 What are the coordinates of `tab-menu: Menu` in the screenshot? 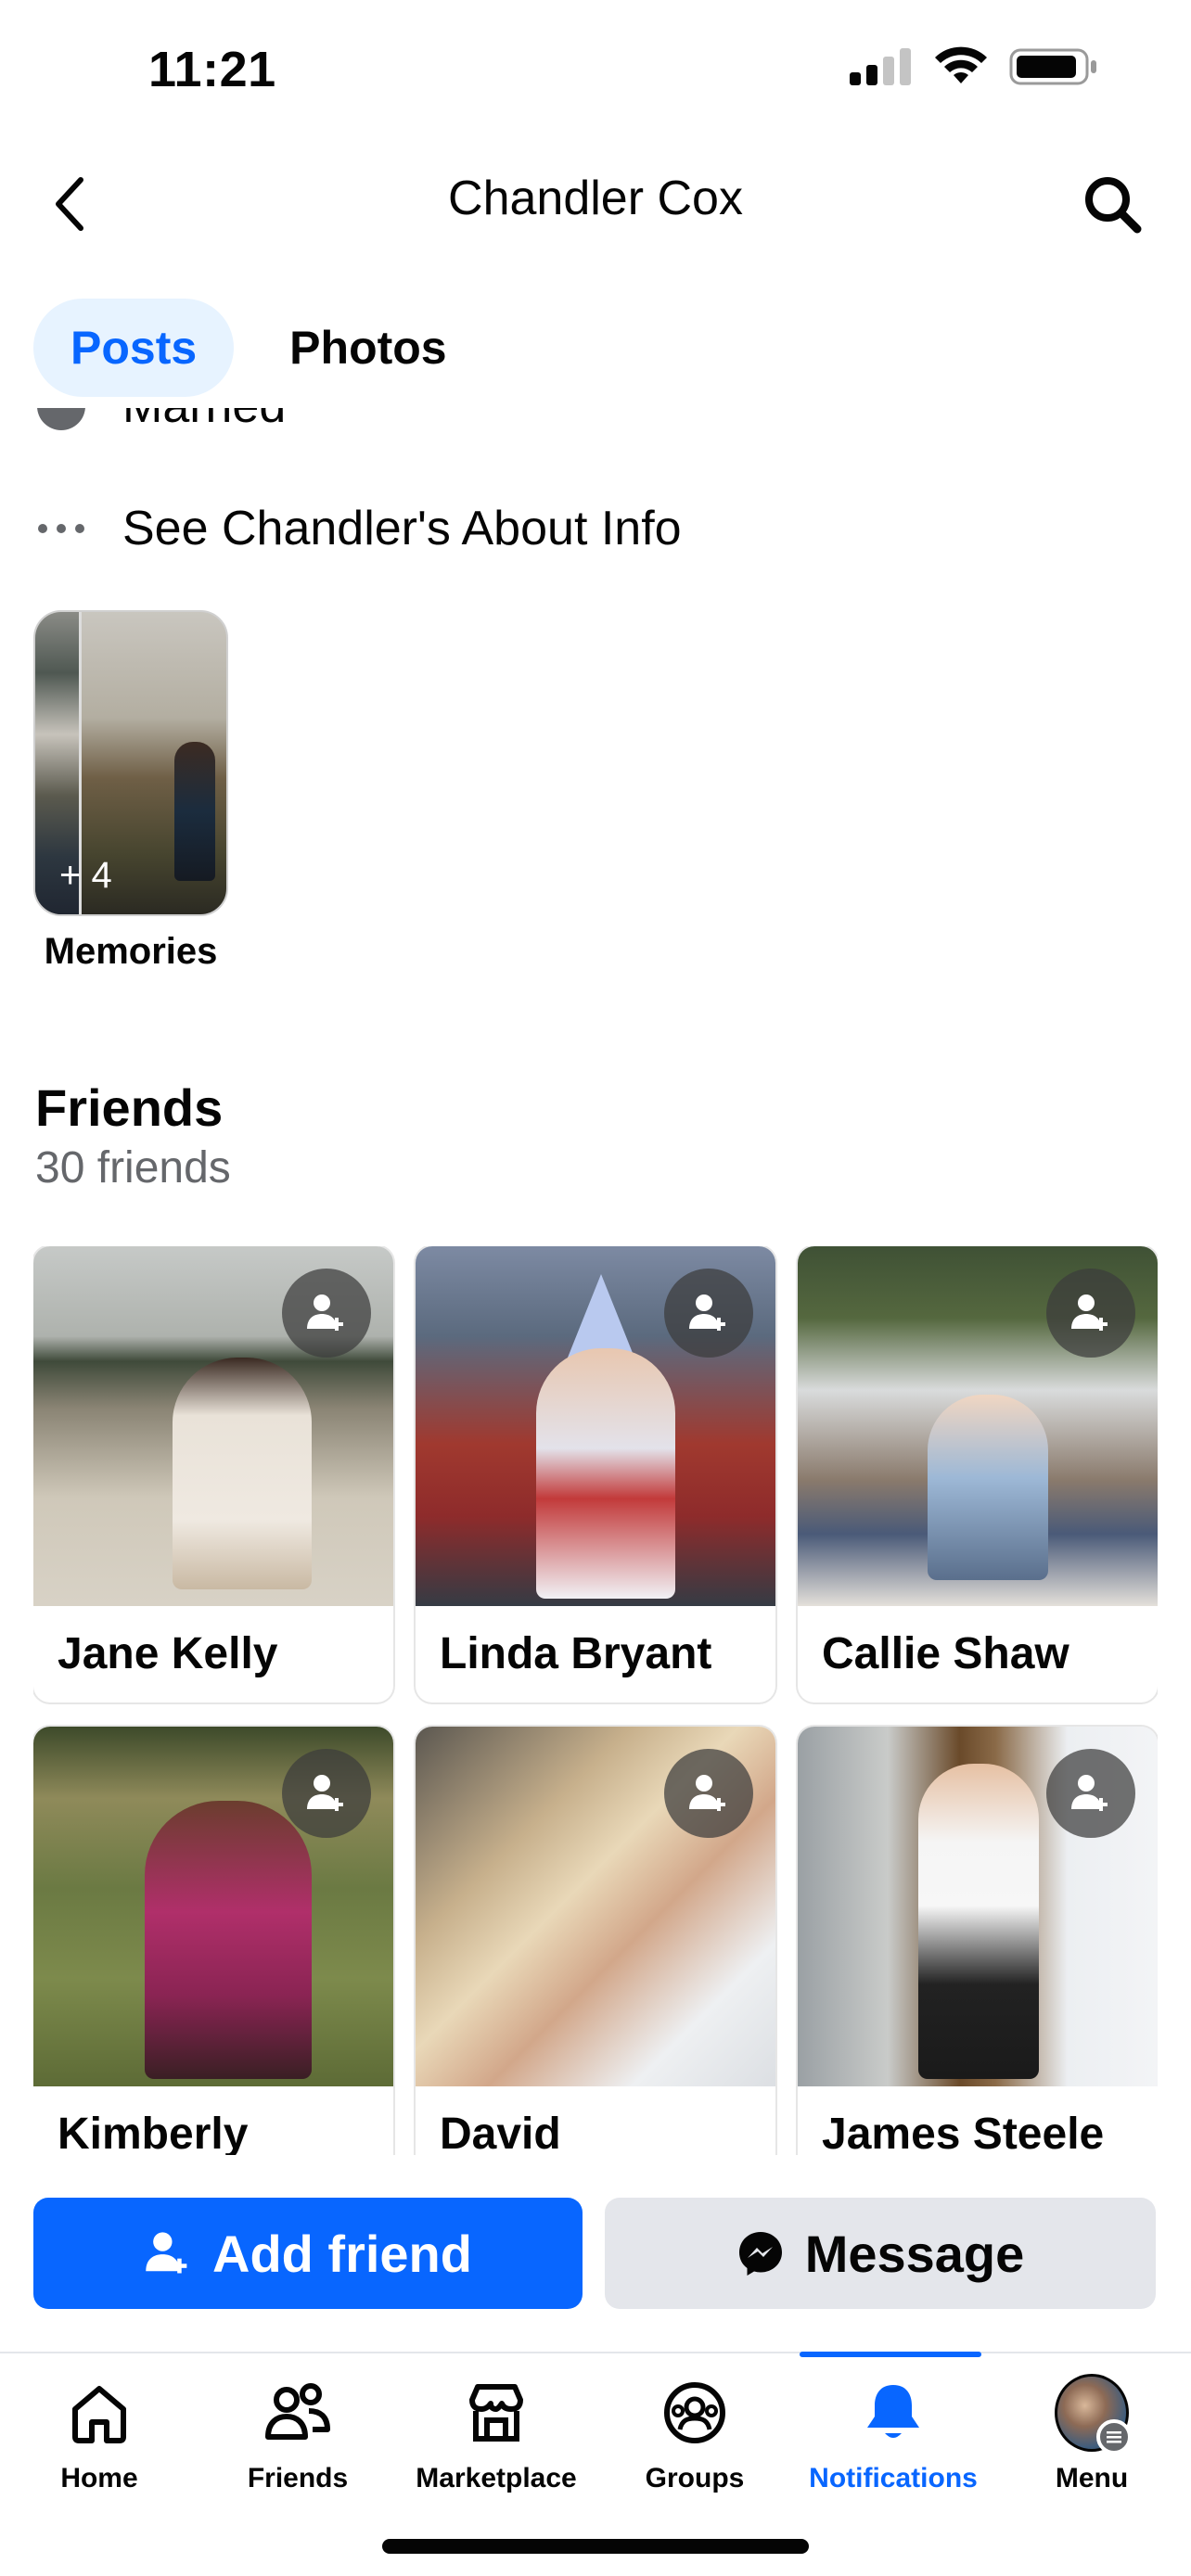 It's located at (1091, 2434).